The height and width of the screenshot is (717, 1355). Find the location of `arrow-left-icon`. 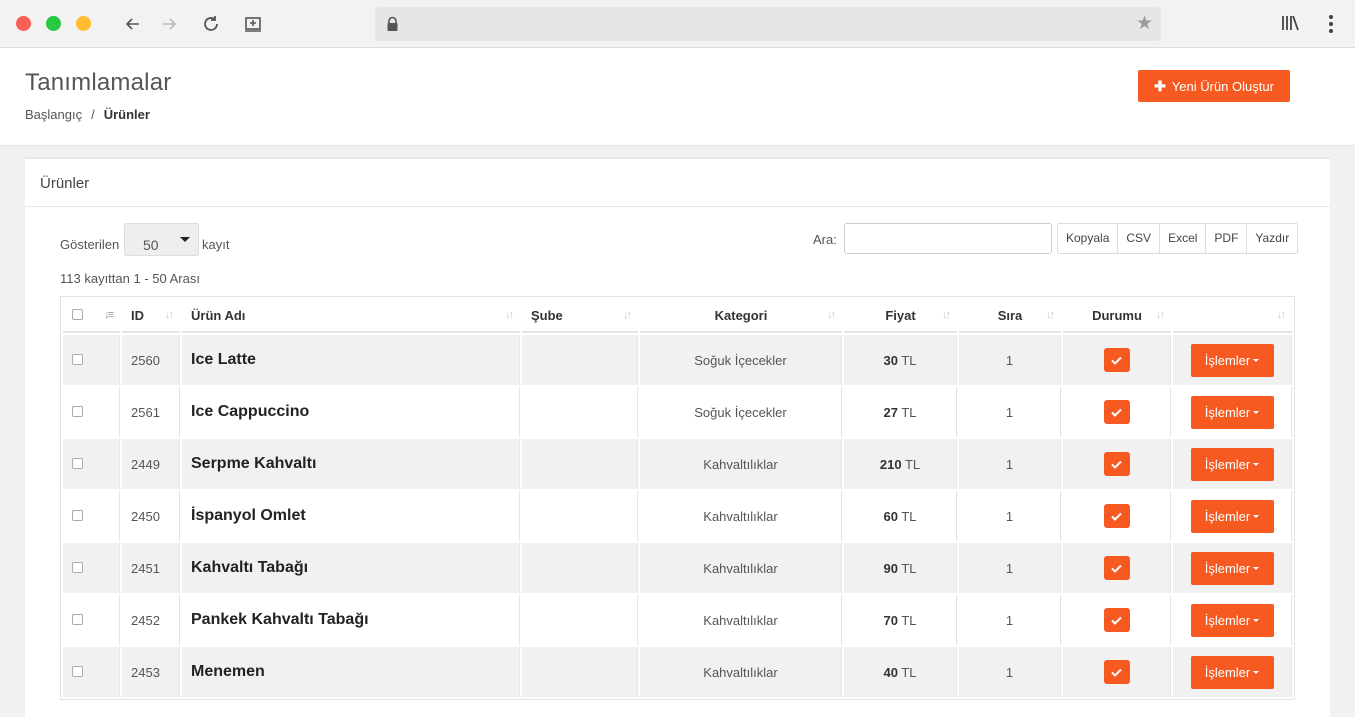

arrow-left-icon is located at coordinates (133, 24).